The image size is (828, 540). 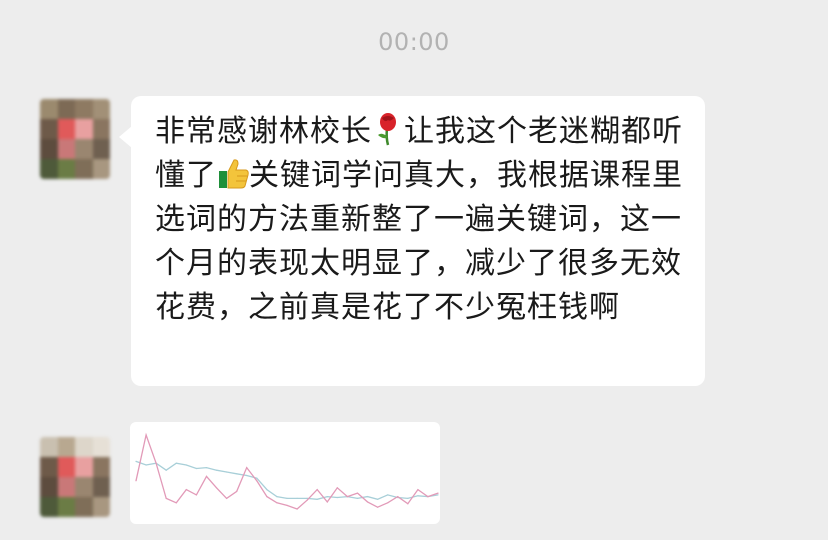 I want to click on bubble-tail, so click(x=125, y=137).